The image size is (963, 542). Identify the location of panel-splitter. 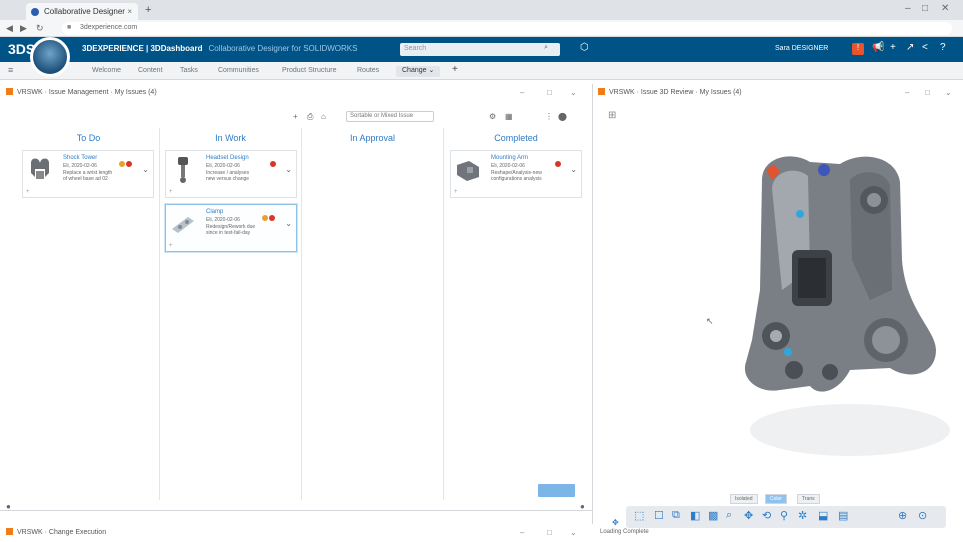
(592, 304).